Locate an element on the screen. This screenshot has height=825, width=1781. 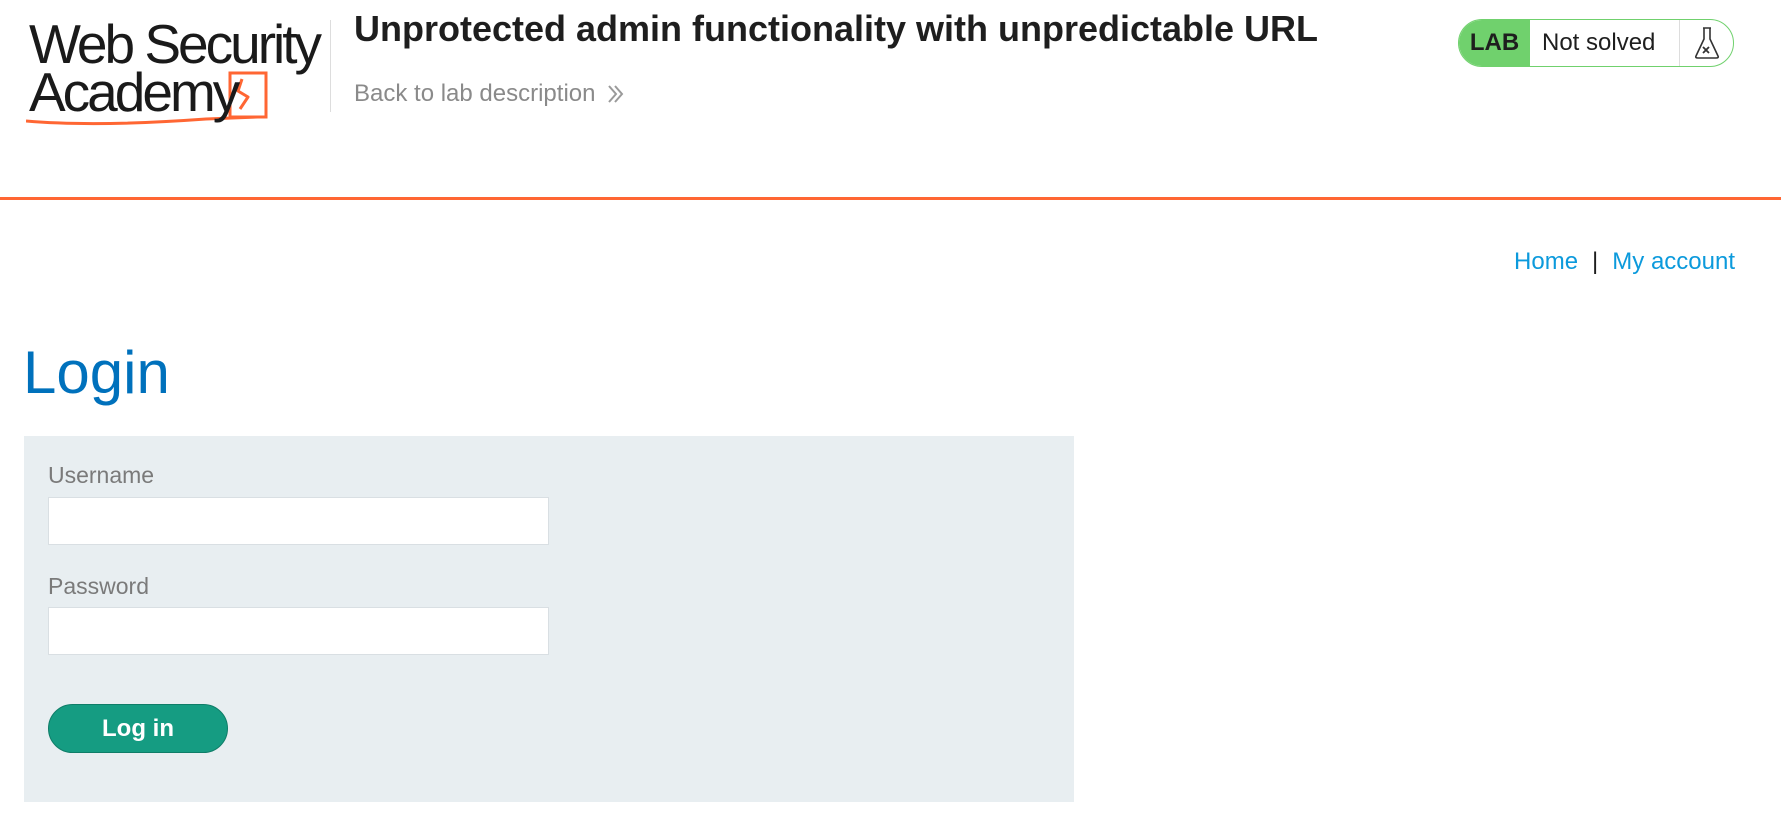
page-title: Login is located at coordinates (96, 372).